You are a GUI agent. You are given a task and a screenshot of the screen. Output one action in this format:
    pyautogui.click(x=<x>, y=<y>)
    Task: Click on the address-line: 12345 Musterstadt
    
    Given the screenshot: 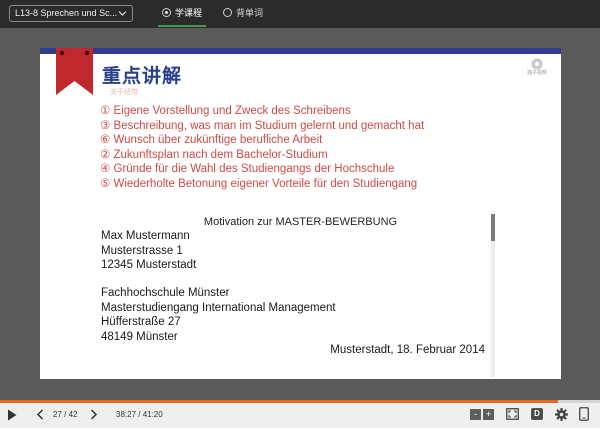 What is the action you would take?
    pyautogui.click(x=149, y=265)
    